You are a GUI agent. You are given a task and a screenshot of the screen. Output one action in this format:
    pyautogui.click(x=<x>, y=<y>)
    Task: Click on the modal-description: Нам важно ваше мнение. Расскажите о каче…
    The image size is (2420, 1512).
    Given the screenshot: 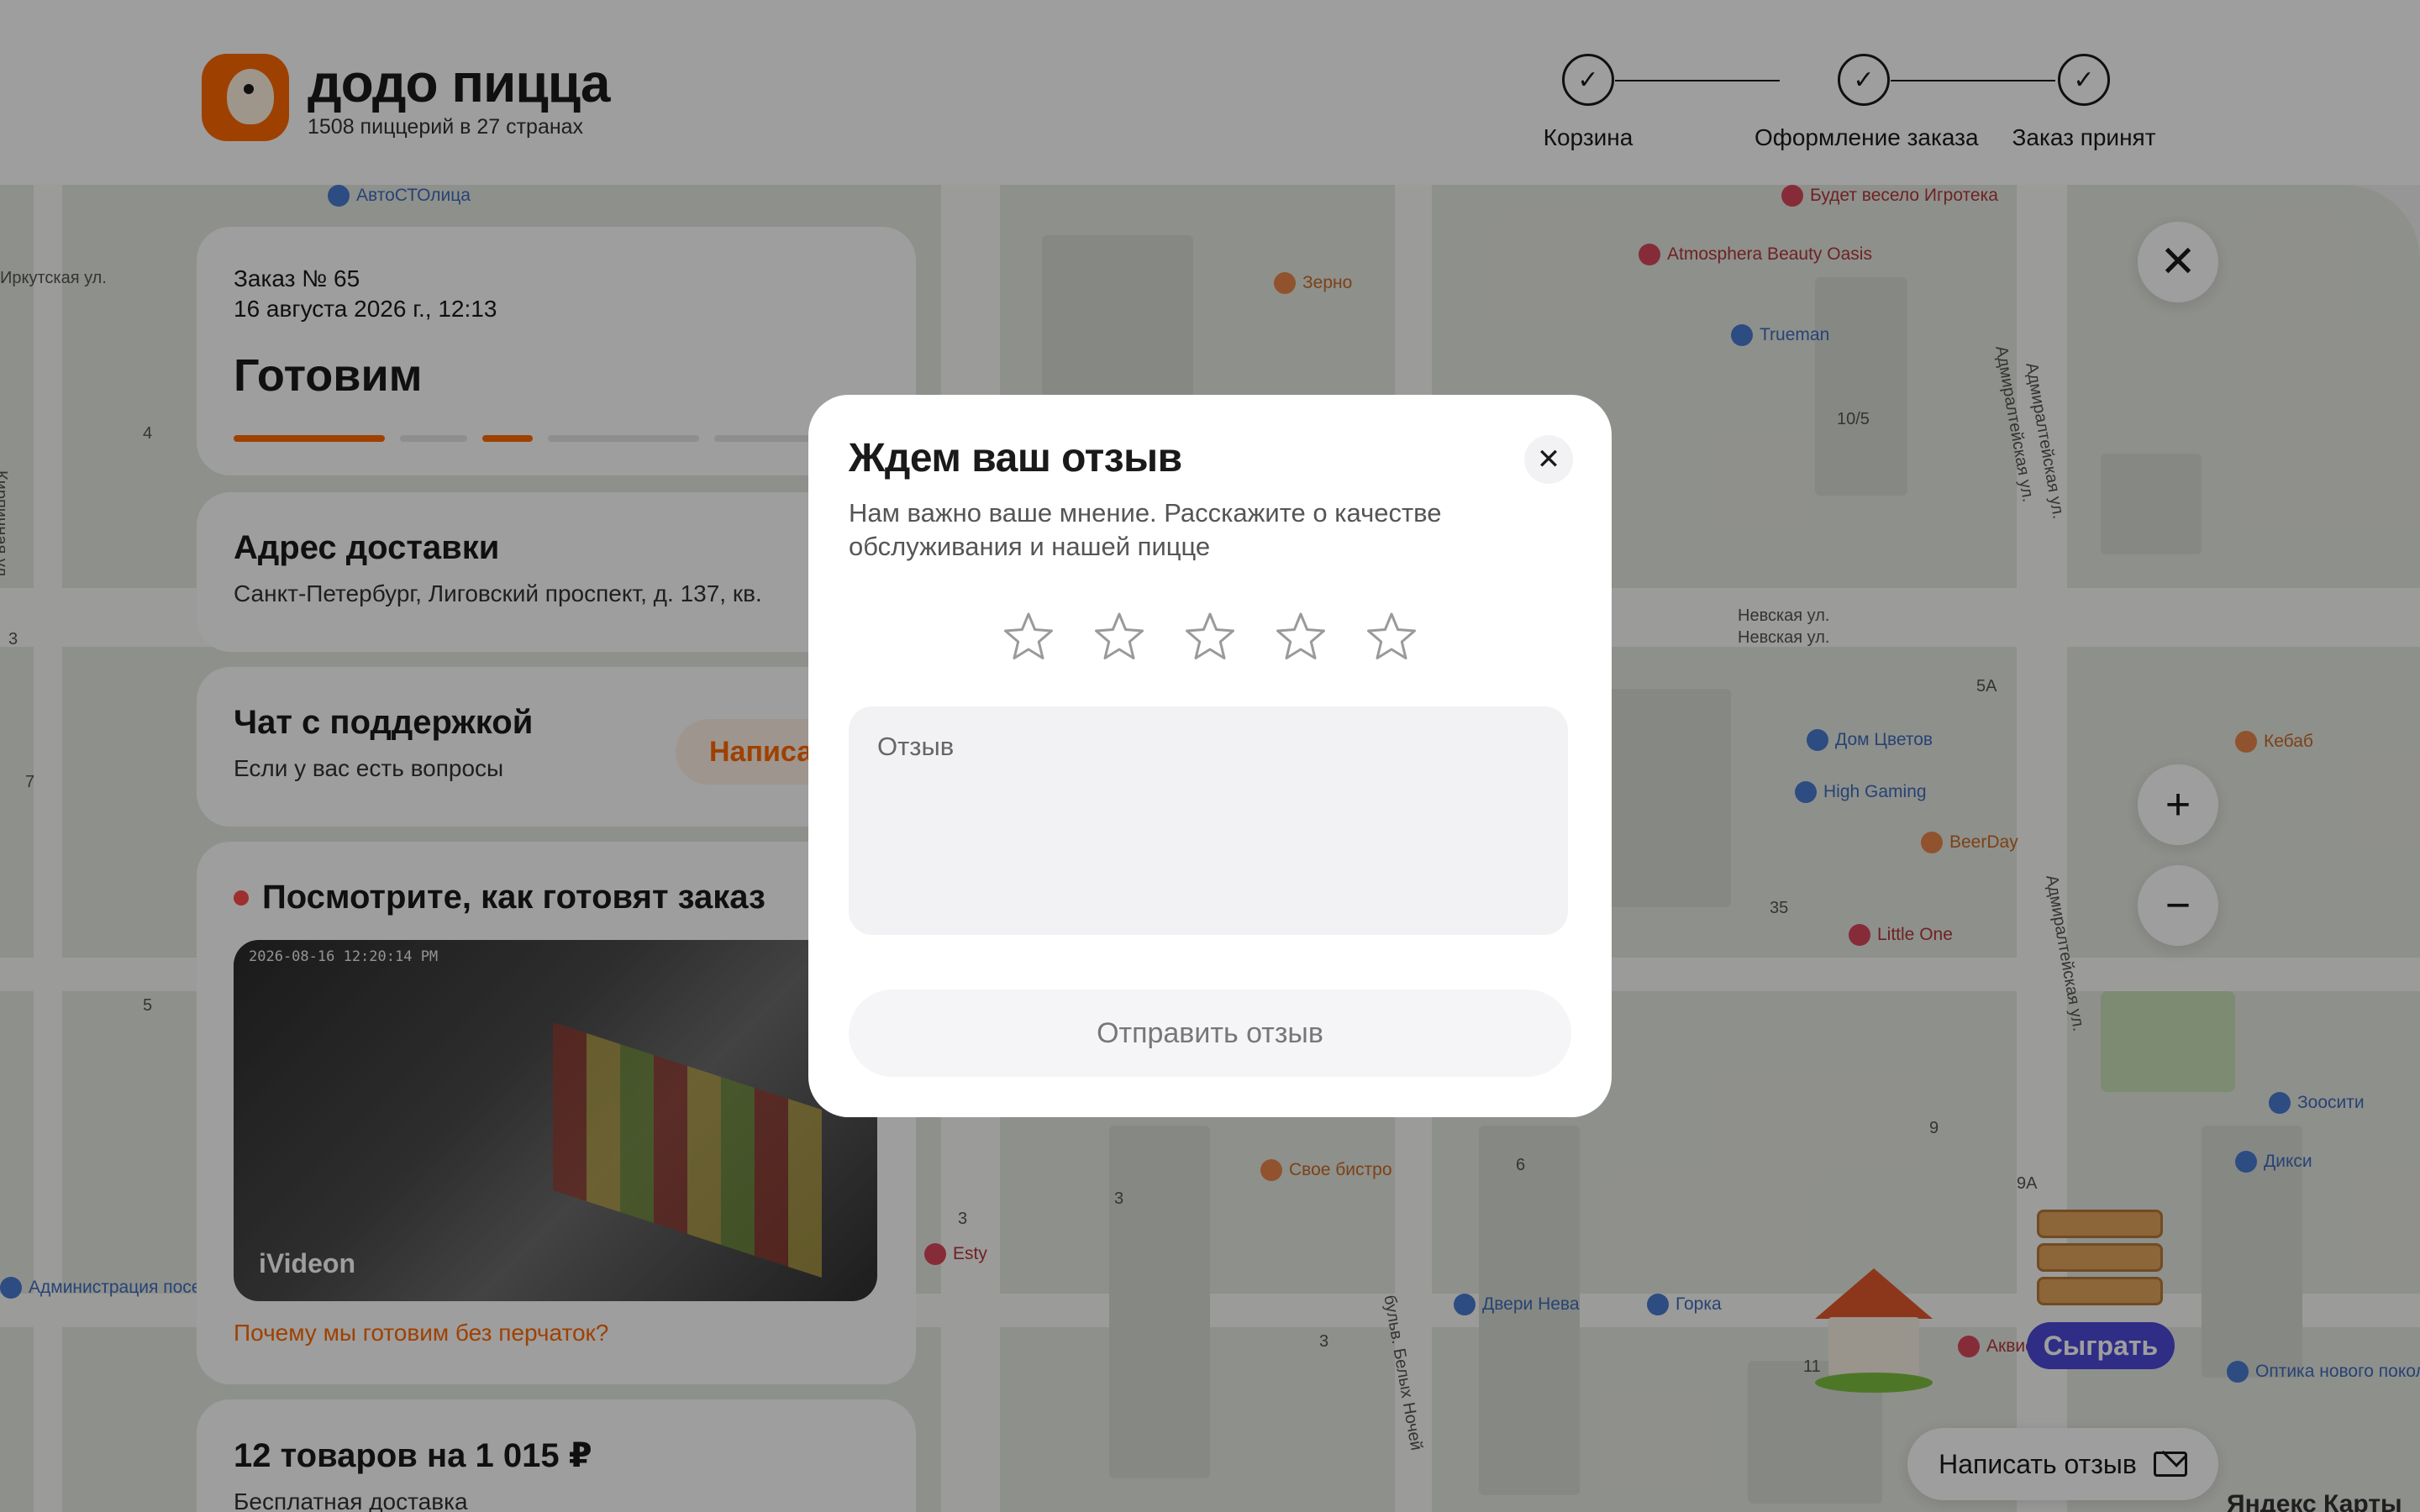 What is the action you would take?
    pyautogui.click(x=1145, y=529)
    